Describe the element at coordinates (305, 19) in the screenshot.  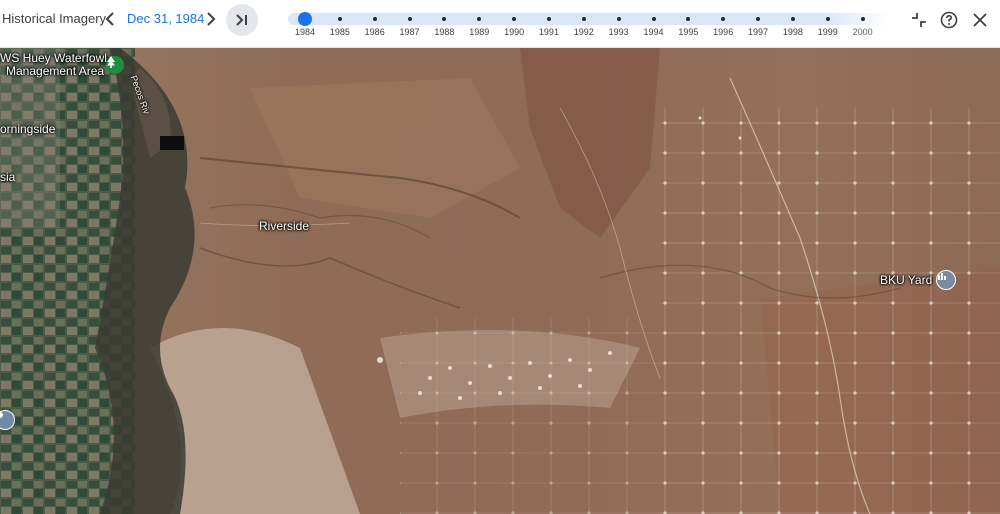
I see `timeline-handle` at that location.